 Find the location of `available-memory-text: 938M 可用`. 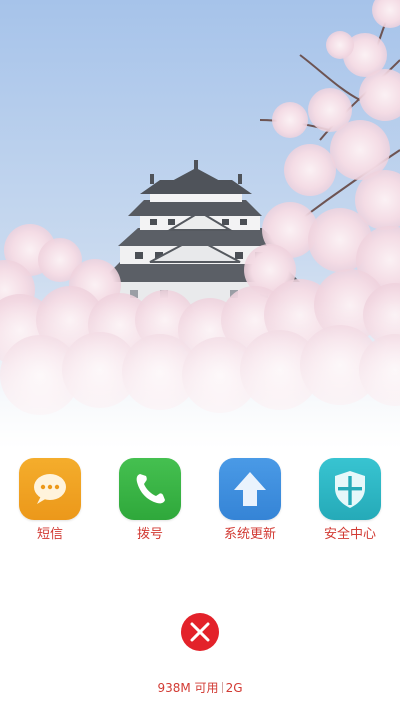

available-memory-text: 938M 可用 is located at coordinates (188, 688).